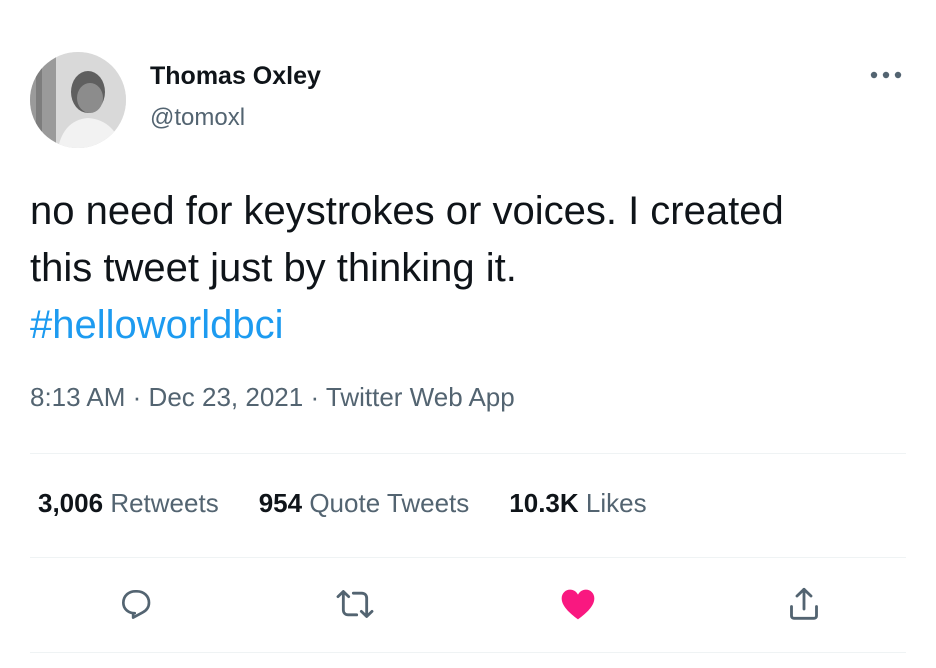 Image resolution: width=936 pixels, height=668 pixels. What do you see at coordinates (235, 76) in the screenshot?
I see `author-name: Thomas Oxley` at bounding box center [235, 76].